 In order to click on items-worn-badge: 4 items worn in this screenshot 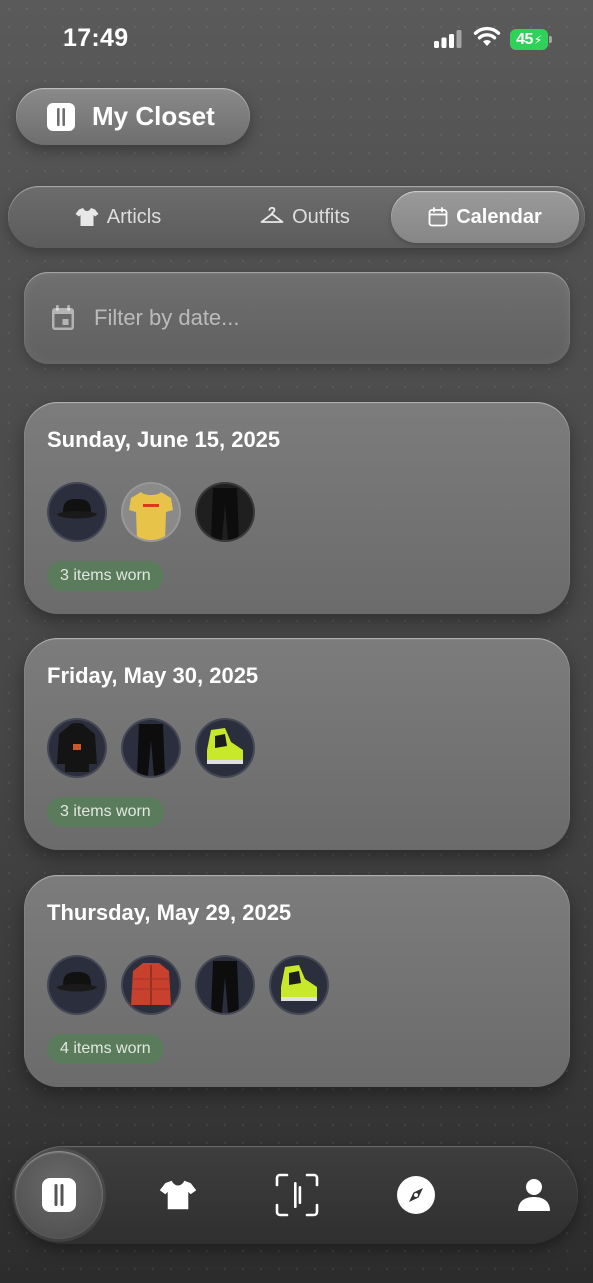, I will do `click(105, 1049)`.